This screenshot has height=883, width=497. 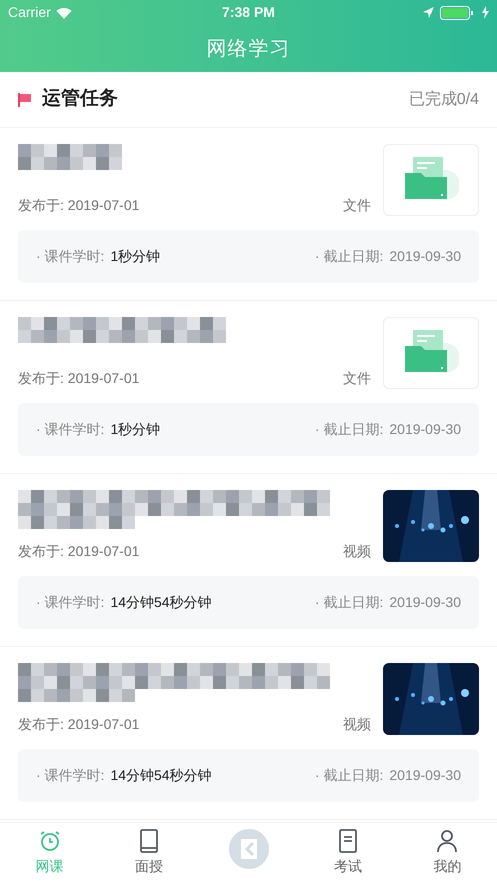 I want to click on location-arrow-icon, so click(x=428, y=12).